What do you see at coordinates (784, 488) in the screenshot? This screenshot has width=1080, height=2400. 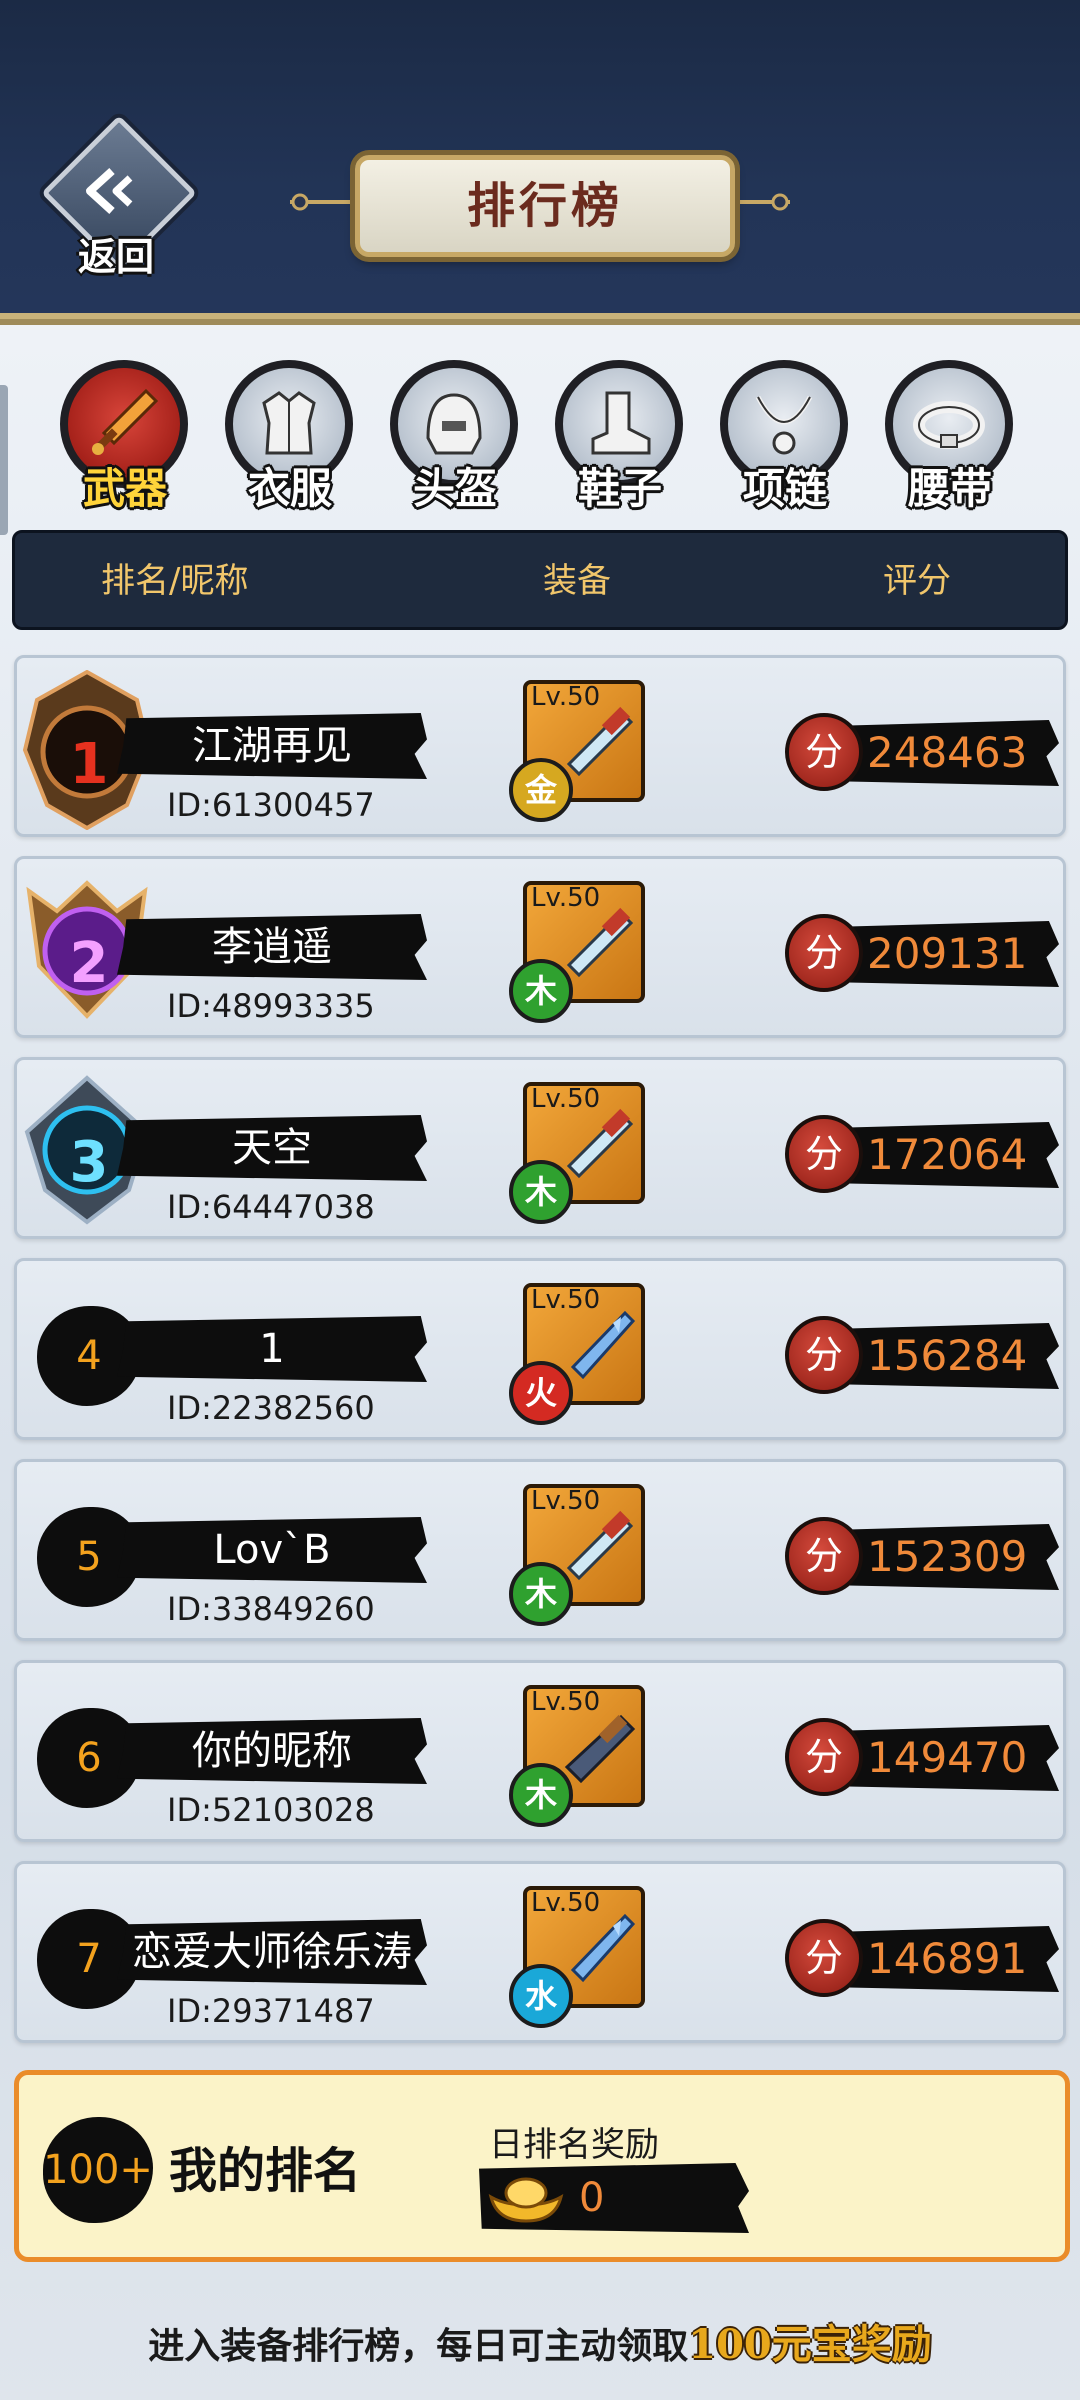 I see `tab-label: 项链` at bounding box center [784, 488].